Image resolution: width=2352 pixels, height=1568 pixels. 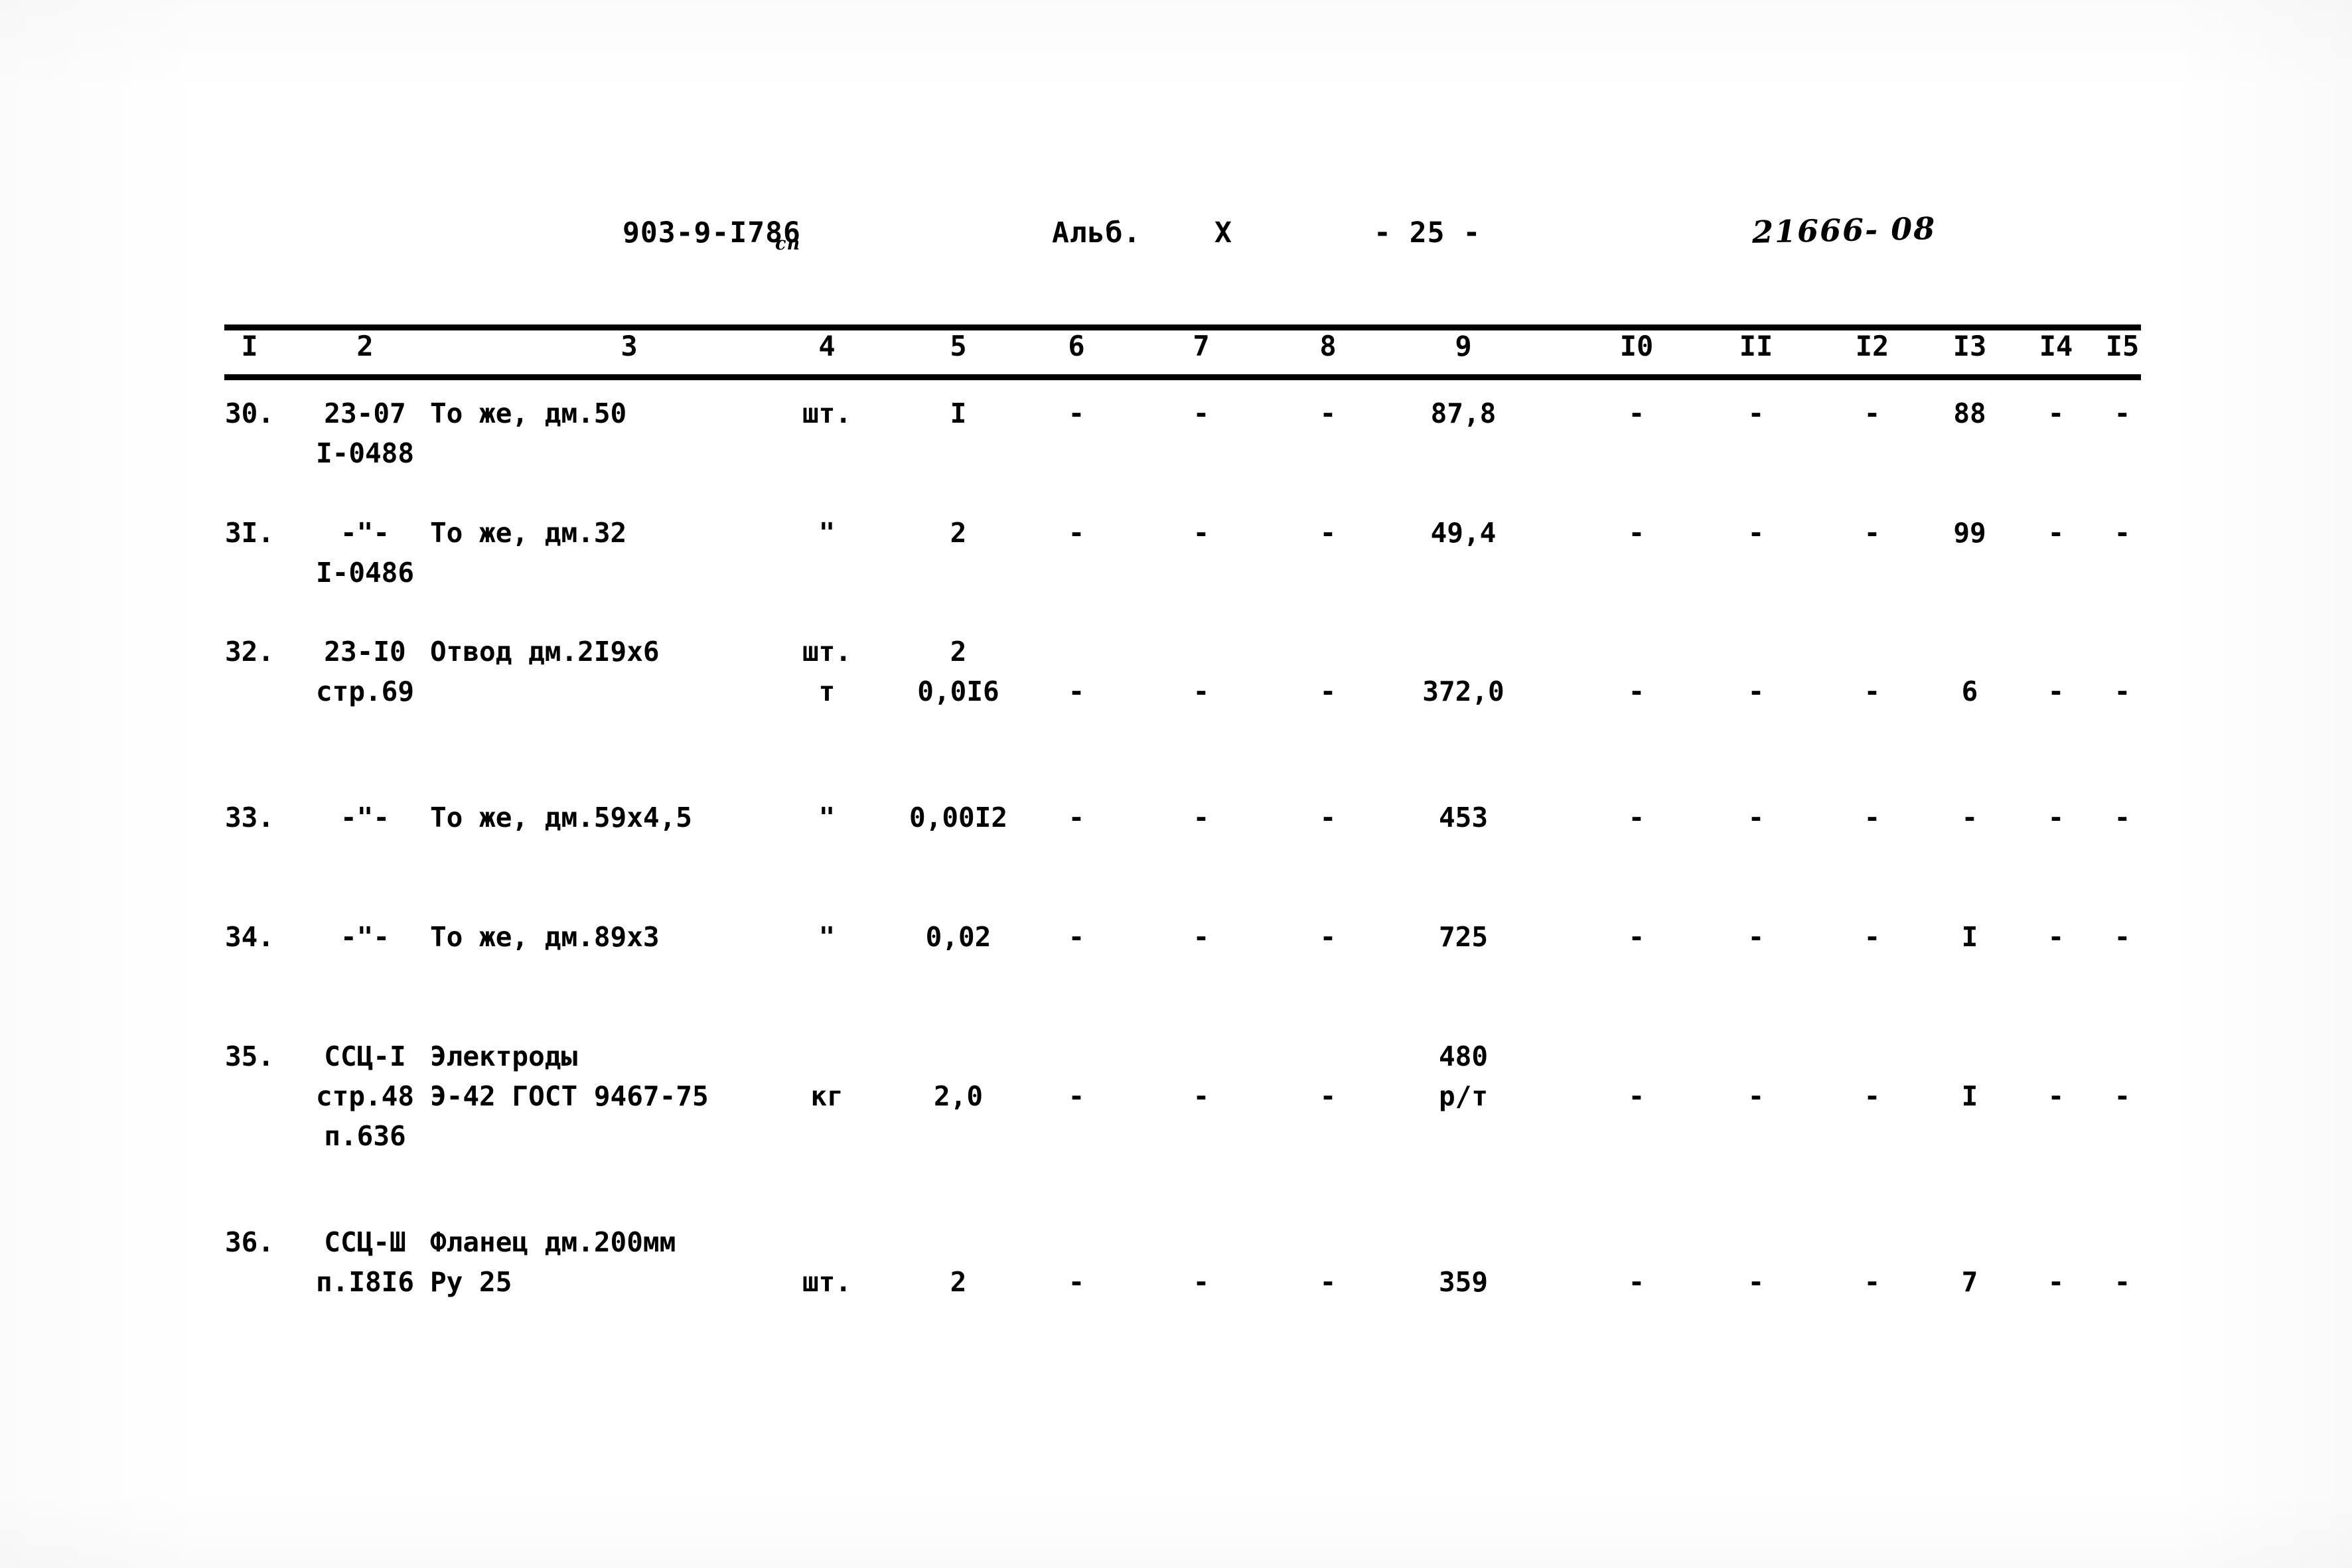 I want to click on column-number-2: 2, so click(x=365, y=346).